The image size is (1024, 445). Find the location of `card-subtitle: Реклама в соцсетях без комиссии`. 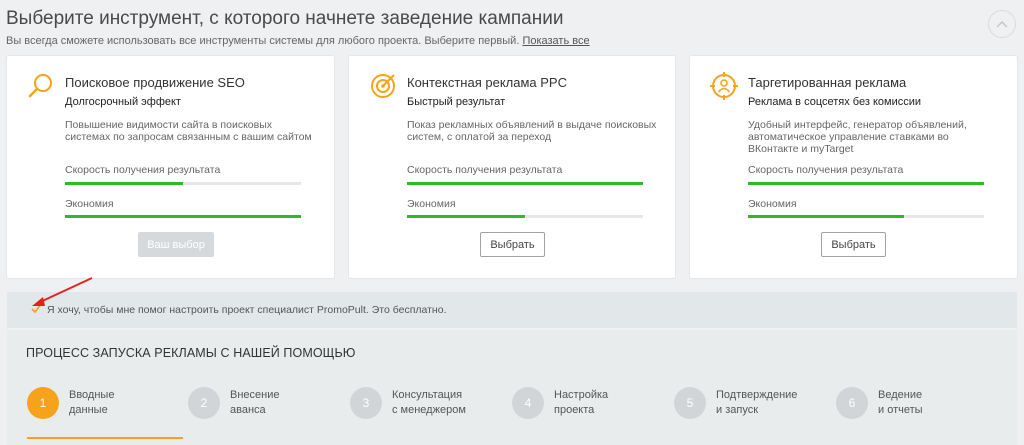

card-subtitle: Реклама в соцсетях без комиссии is located at coordinates (835, 102).